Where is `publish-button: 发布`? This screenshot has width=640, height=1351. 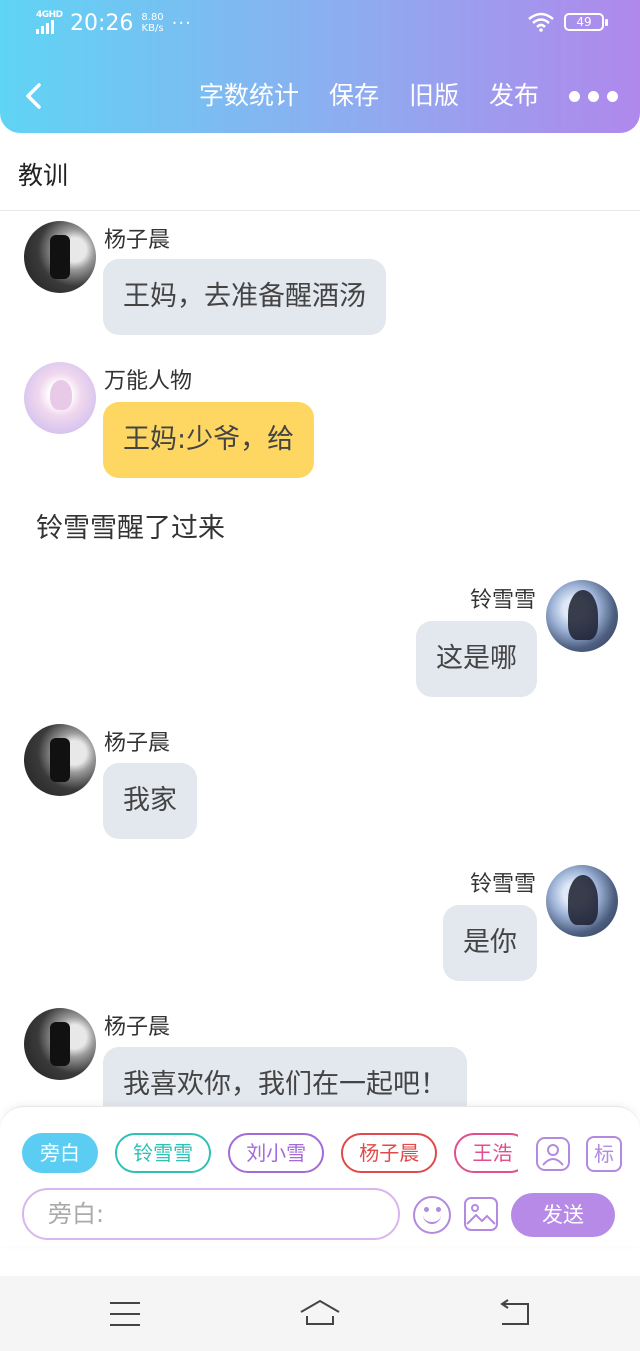
publish-button: 发布 is located at coordinates (514, 96).